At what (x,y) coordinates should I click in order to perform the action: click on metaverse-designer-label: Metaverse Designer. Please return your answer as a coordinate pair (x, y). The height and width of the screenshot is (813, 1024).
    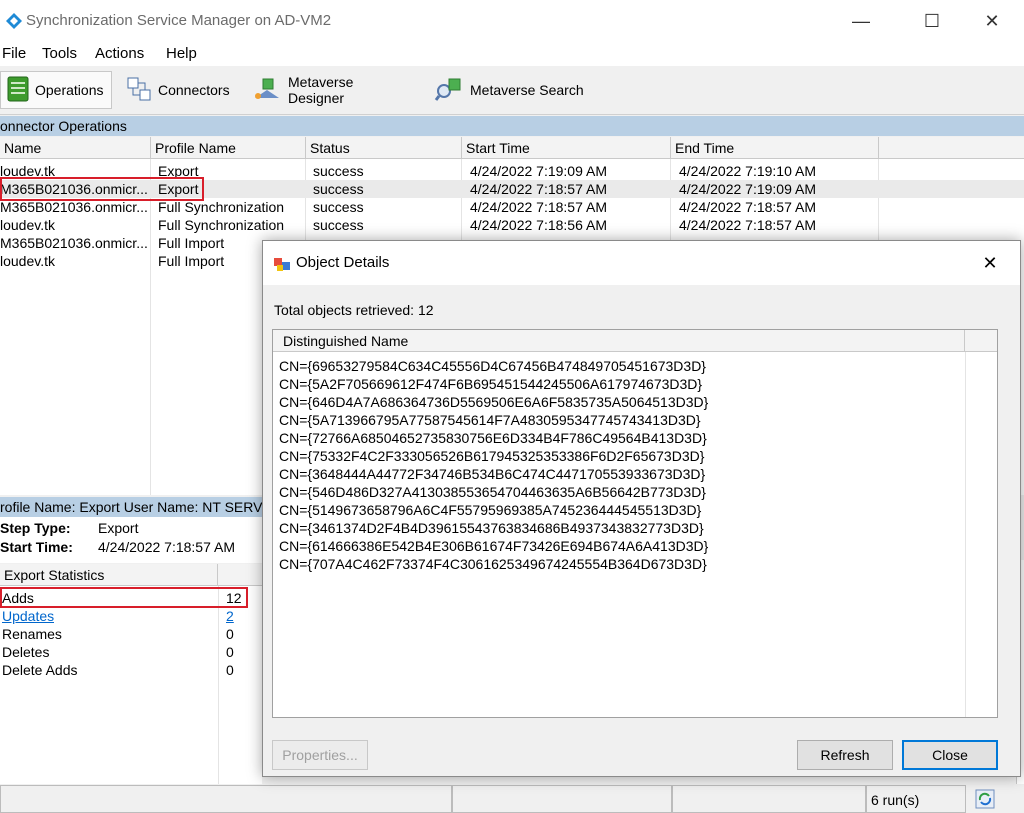
    Looking at the image, I should click on (321, 90).